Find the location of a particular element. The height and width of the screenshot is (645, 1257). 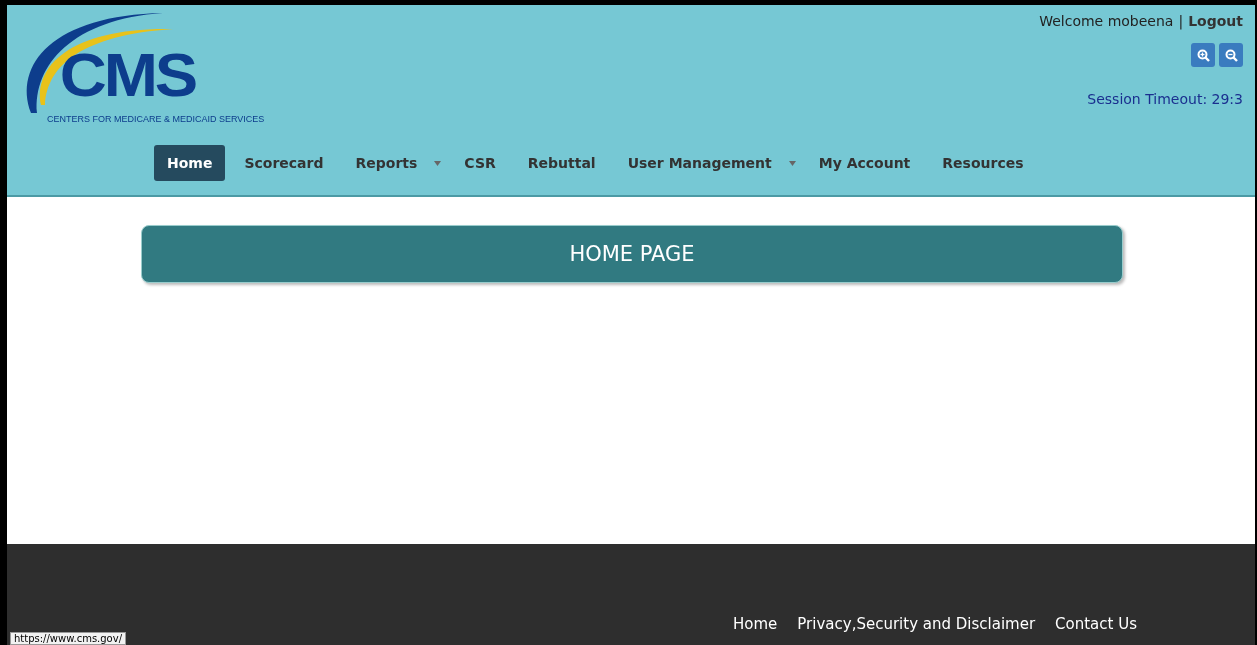

zoom-out-button is located at coordinates (1231, 55).